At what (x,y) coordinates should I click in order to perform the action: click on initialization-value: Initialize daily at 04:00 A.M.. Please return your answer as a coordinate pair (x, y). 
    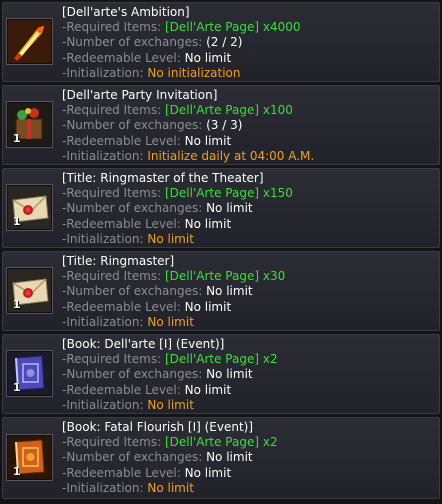
    Looking at the image, I should click on (231, 155).